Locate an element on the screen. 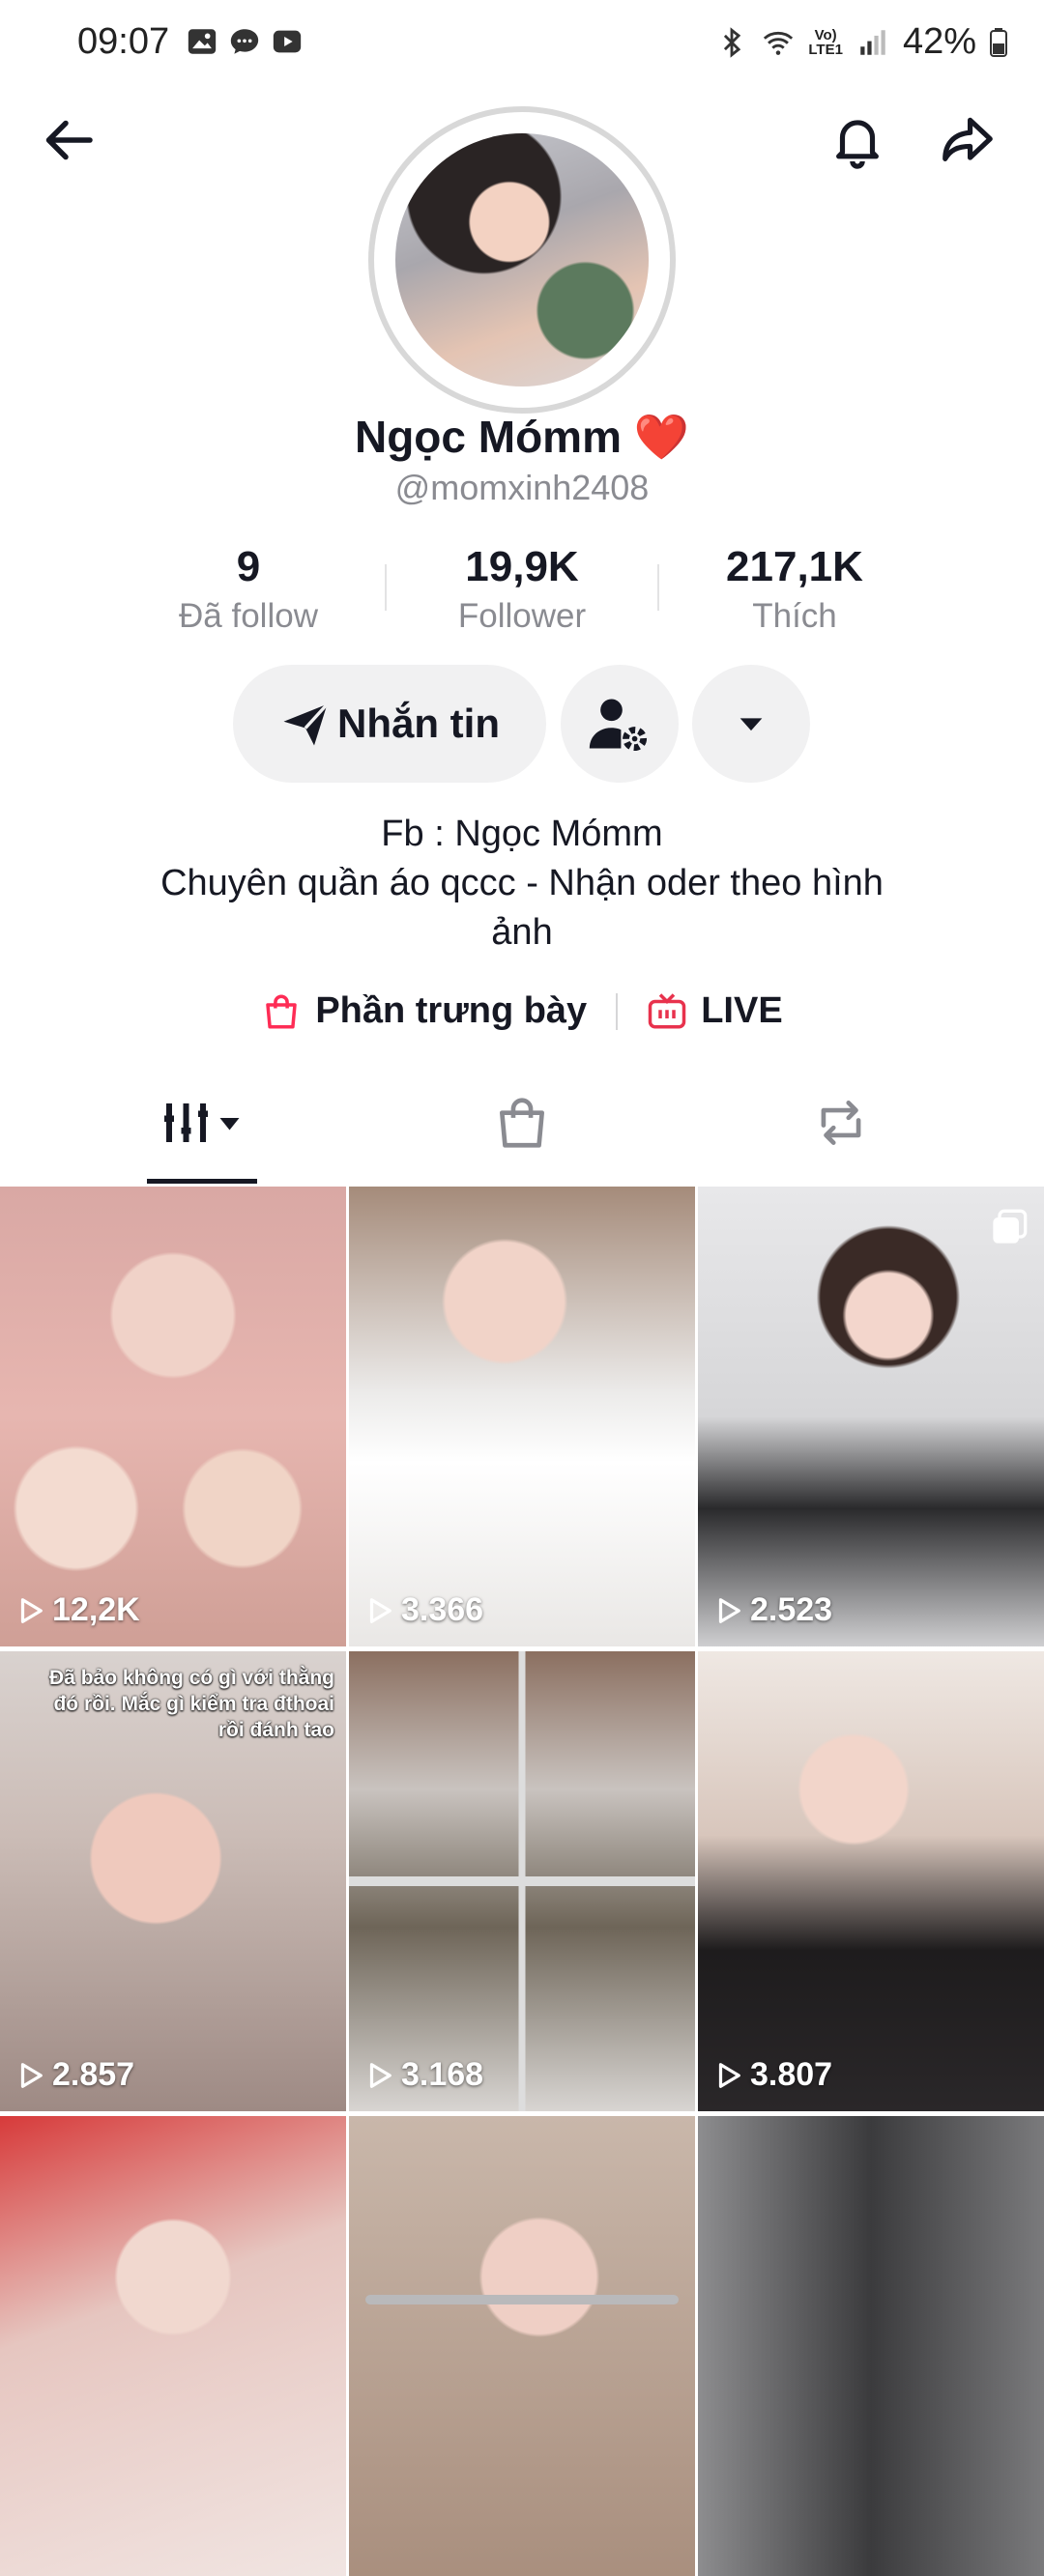 The image size is (1044, 2576). stat-label: Thích is located at coordinates (795, 616).